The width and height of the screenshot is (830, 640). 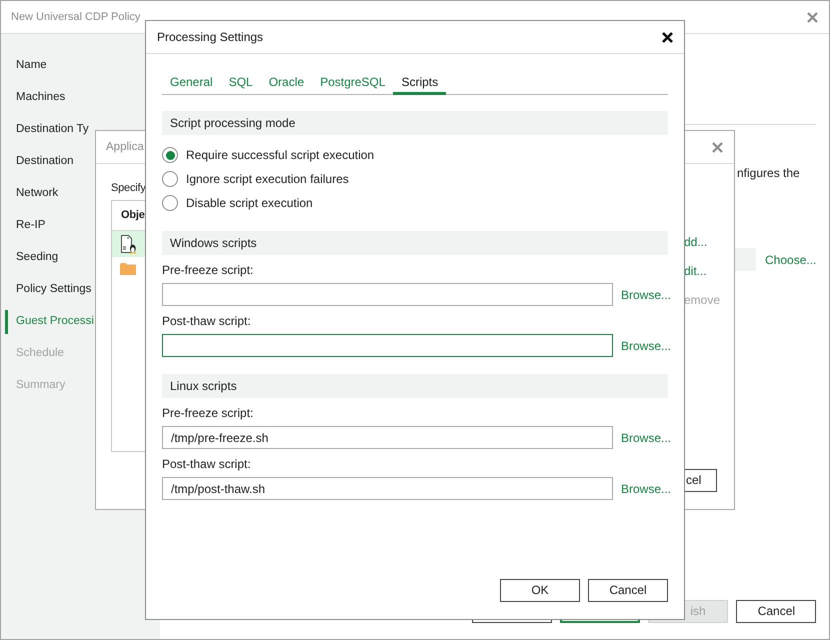 What do you see at coordinates (128, 188) in the screenshot?
I see `instruction-text: Specify` at bounding box center [128, 188].